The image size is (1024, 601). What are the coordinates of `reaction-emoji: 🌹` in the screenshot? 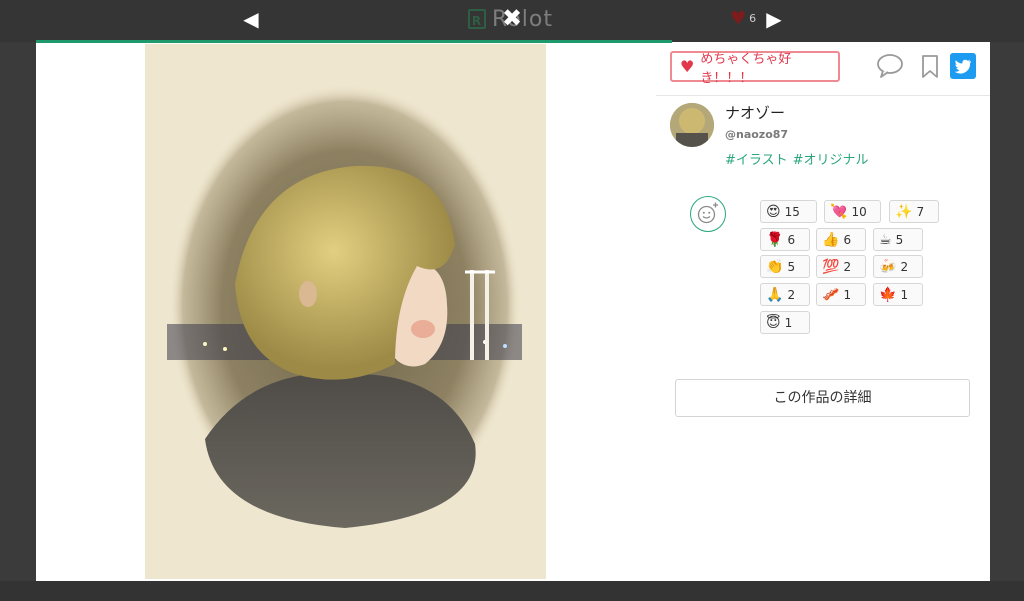 It's located at (775, 239).